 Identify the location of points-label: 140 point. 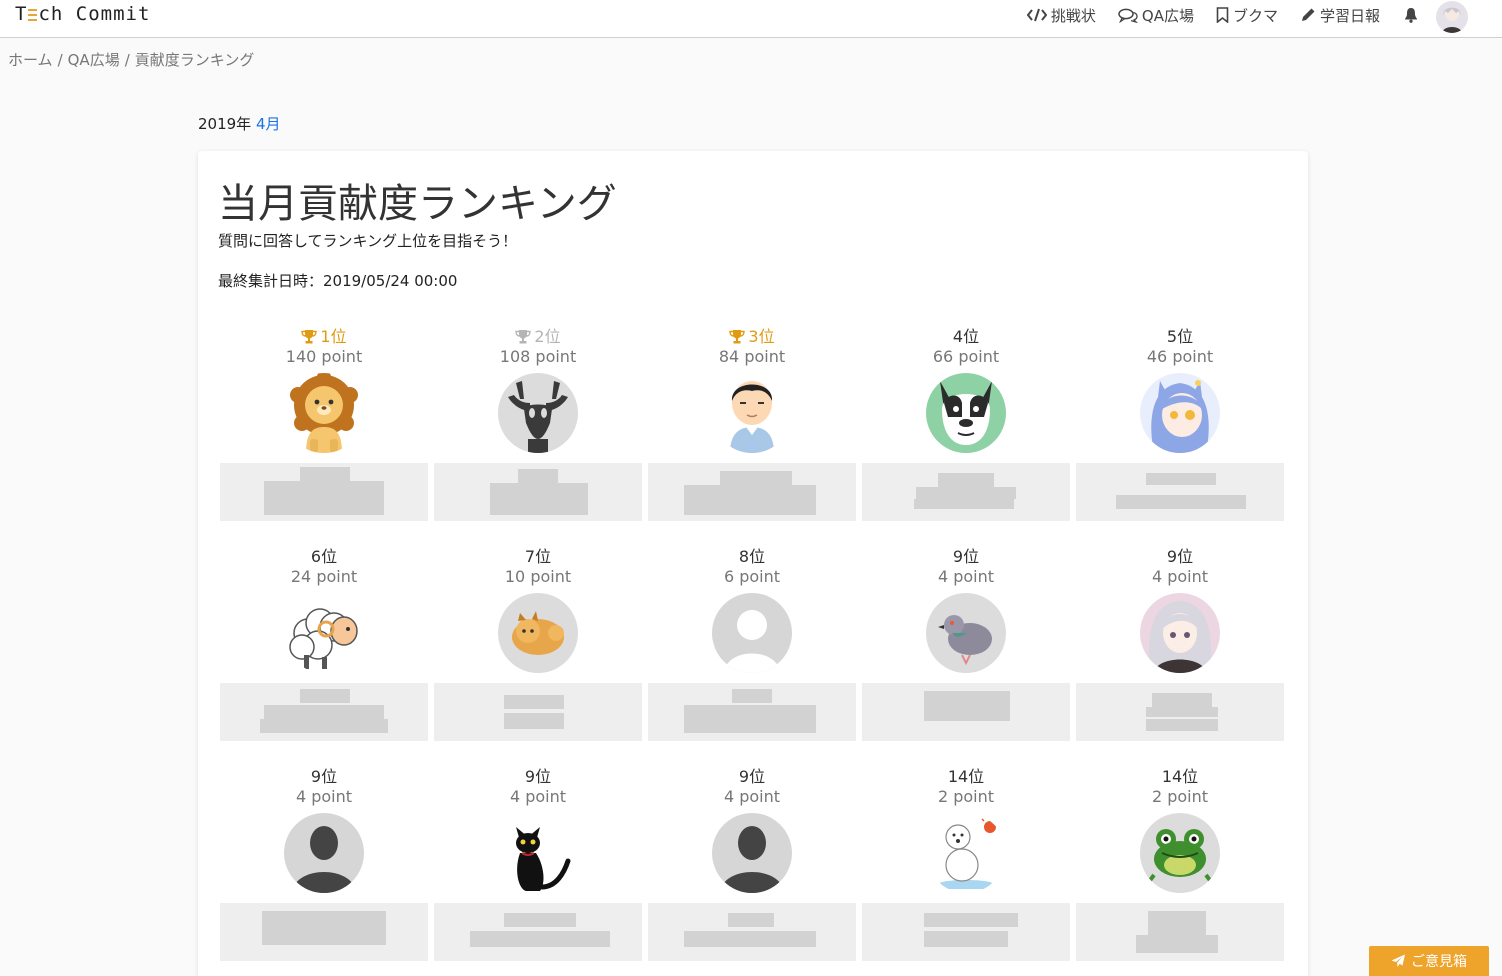
(324, 356).